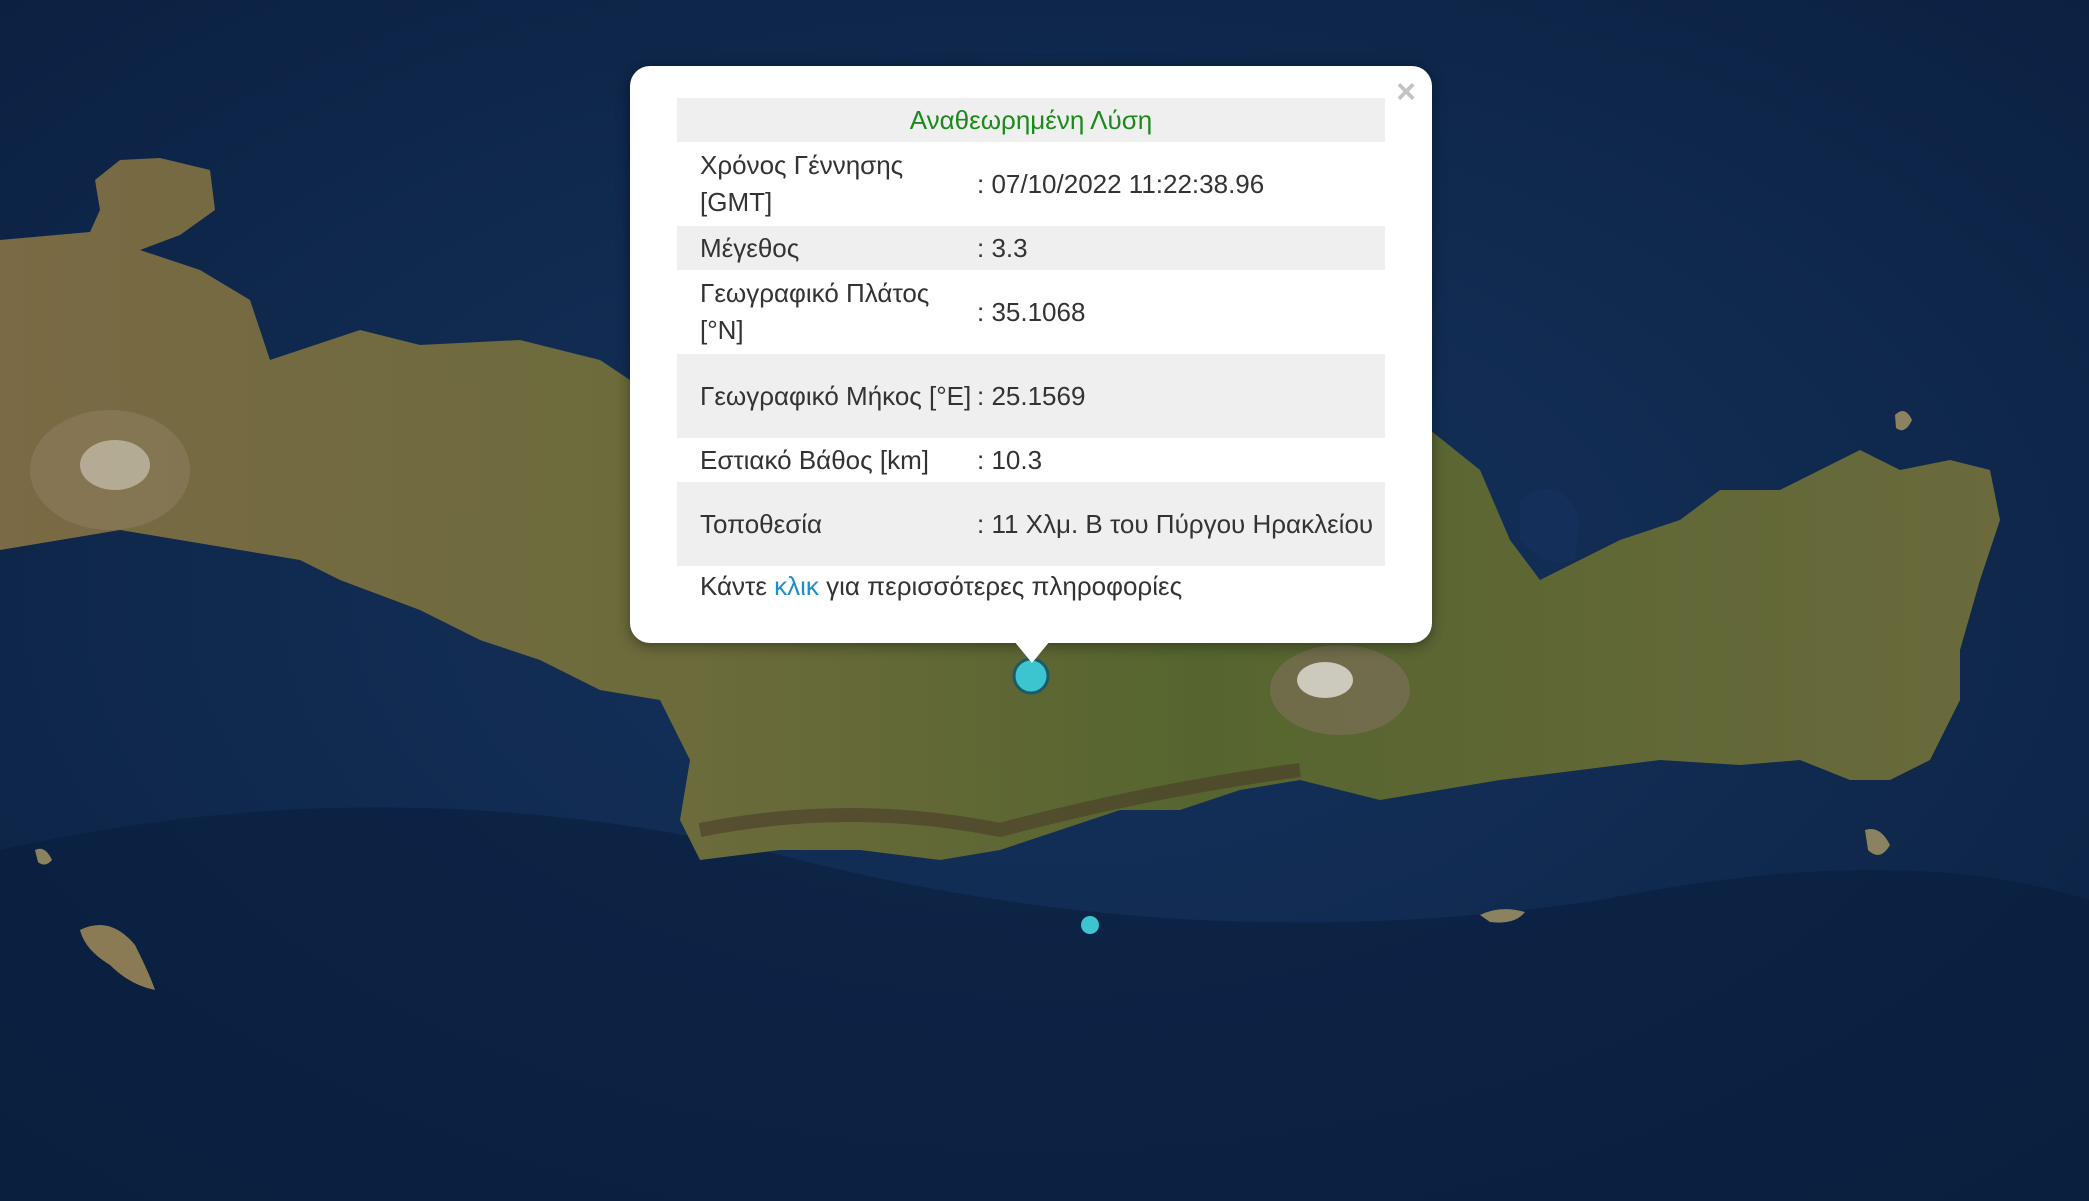 The height and width of the screenshot is (1201, 2089). I want to click on longitude-value: : 25.1569, so click(1031, 395).